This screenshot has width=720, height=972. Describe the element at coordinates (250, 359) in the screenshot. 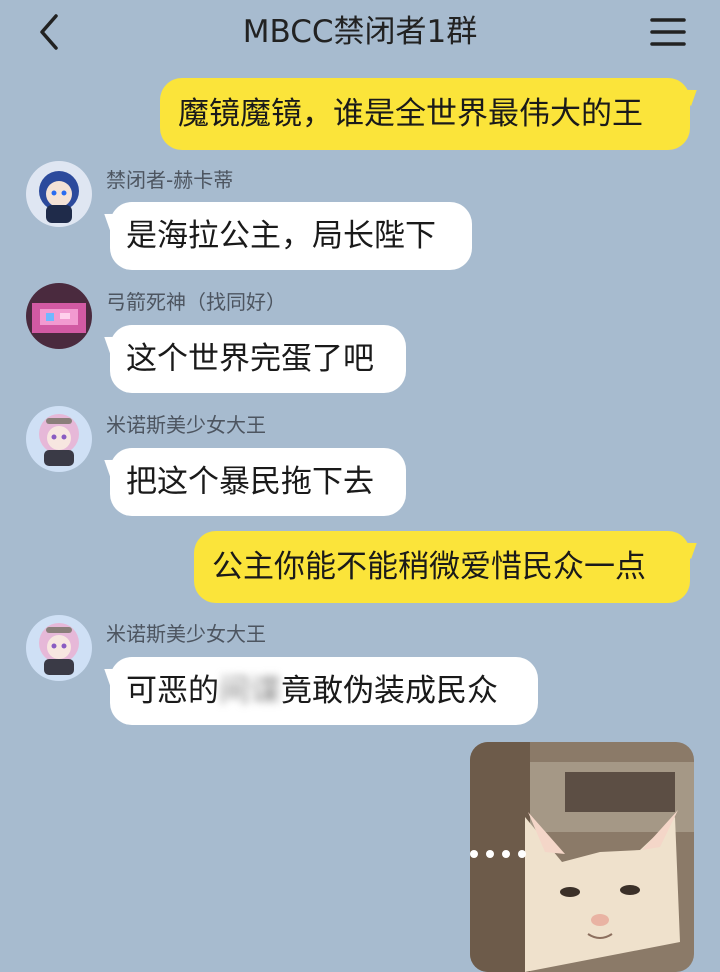

I see `message-text: 这个世界完蛋了吧` at that location.